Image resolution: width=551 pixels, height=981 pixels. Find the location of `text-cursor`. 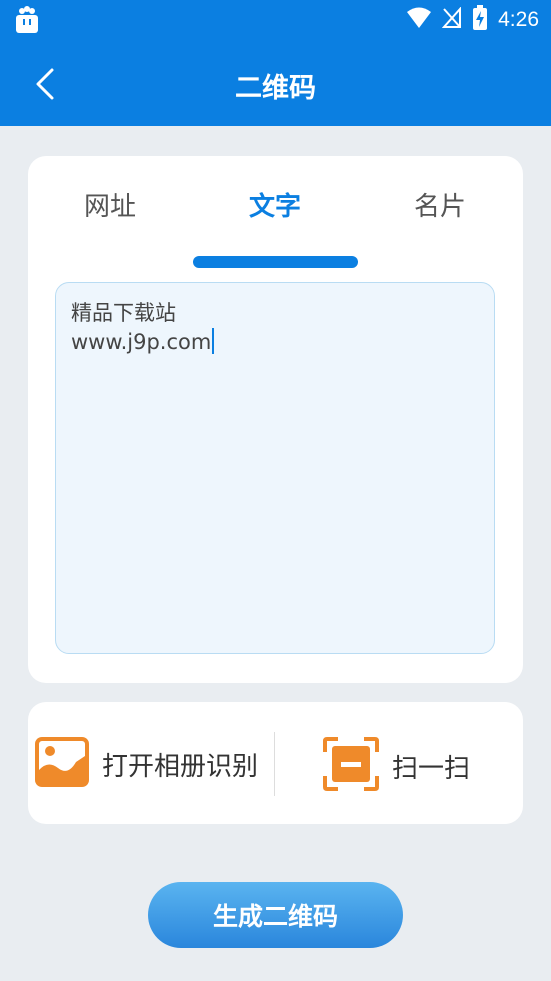

text-cursor is located at coordinates (213, 341).